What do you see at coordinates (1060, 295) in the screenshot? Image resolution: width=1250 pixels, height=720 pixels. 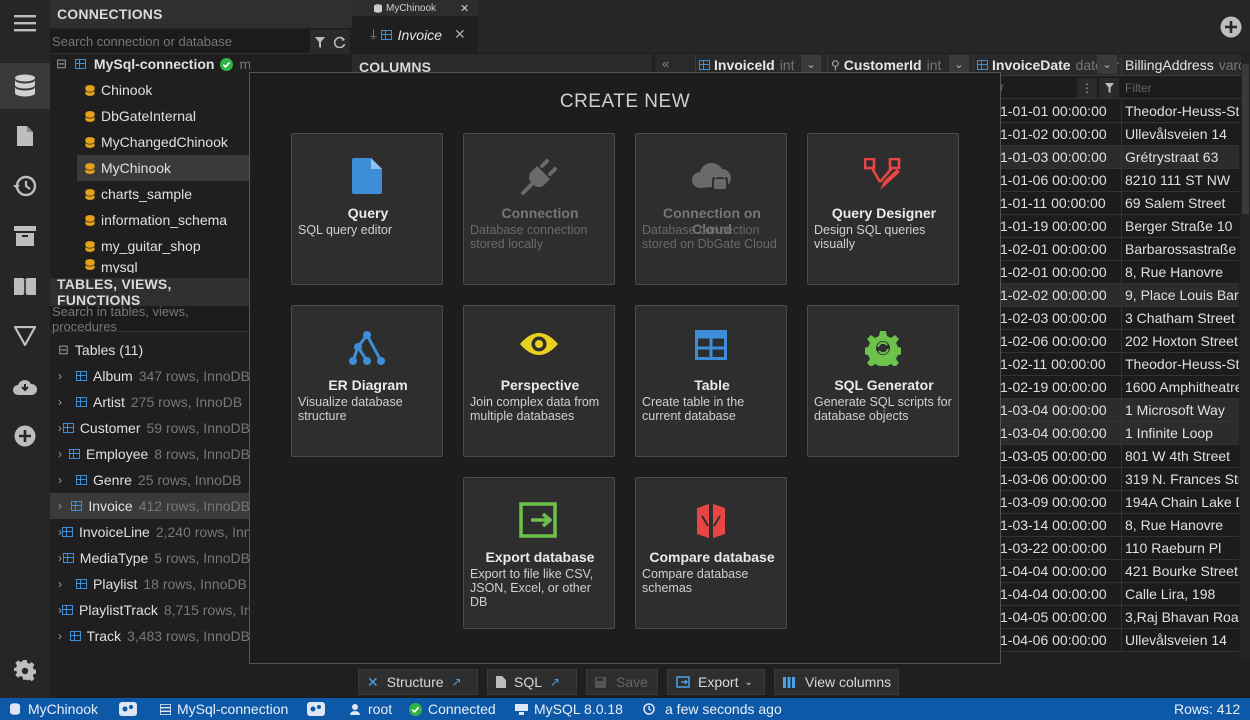 I see `invoice-date-cell: 1-02-02 00:00:00` at bounding box center [1060, 295].